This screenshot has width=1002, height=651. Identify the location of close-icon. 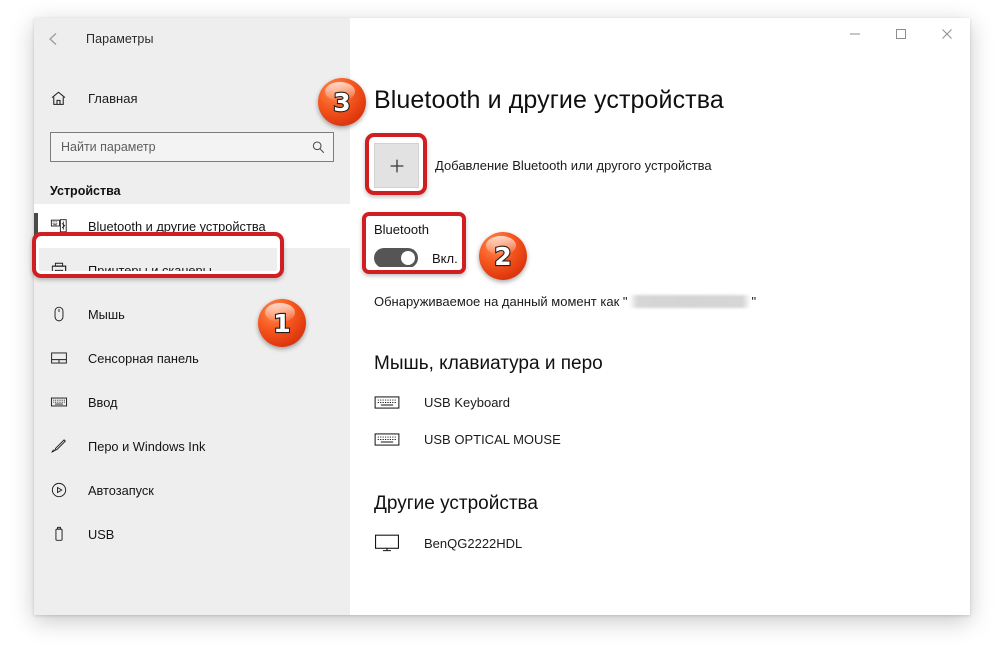
(947, 34).